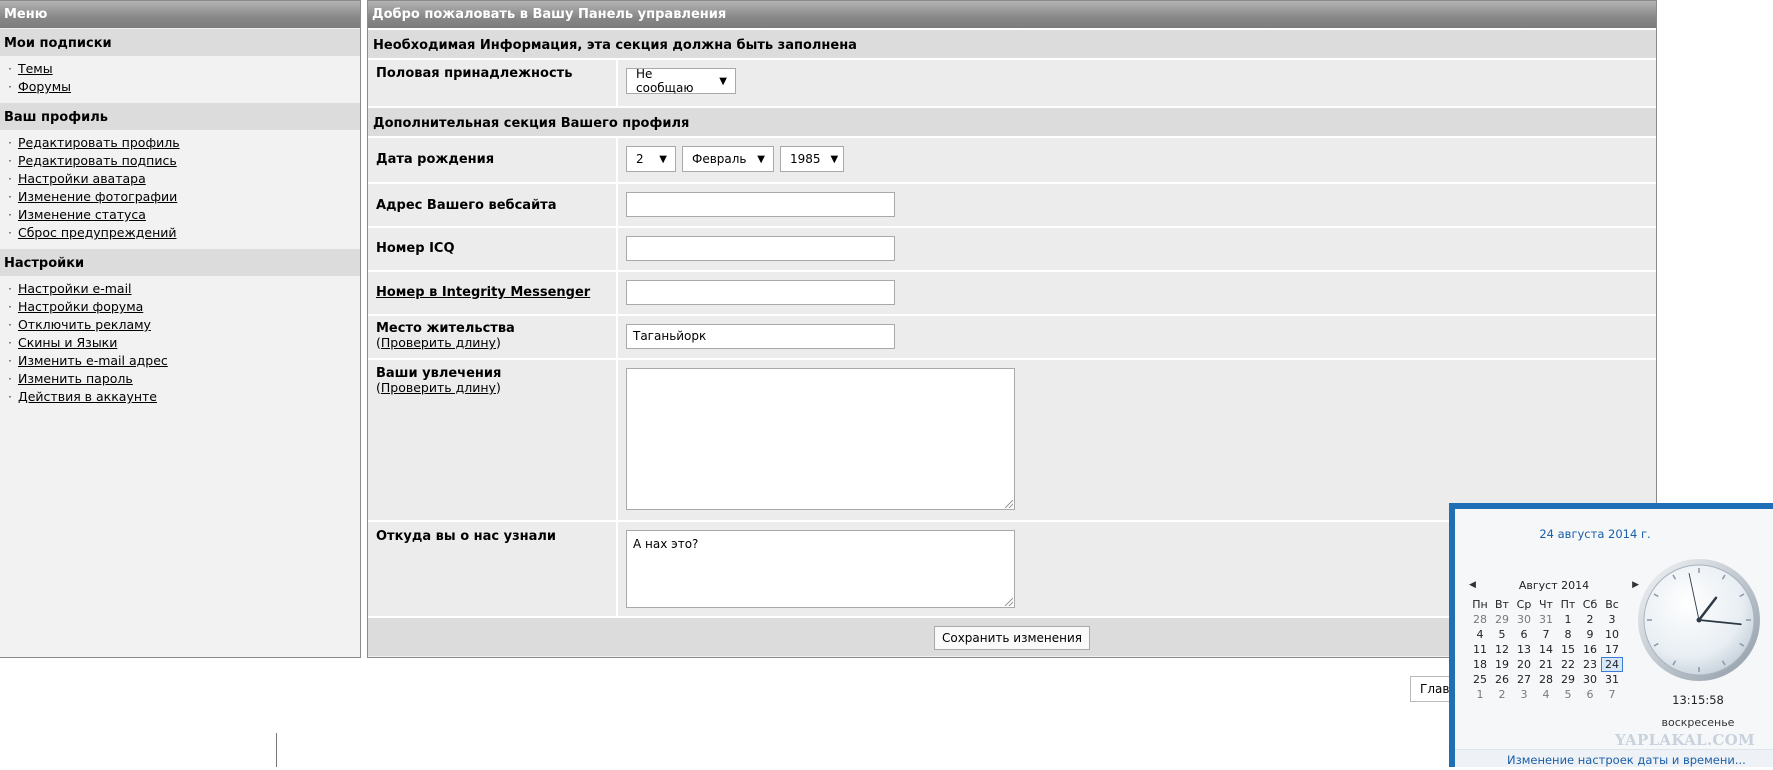  Describe the element at coordinates (97, 196) in the screenshot. I see `sidebar-link-change-photo: Изменение фотографии` at that location.